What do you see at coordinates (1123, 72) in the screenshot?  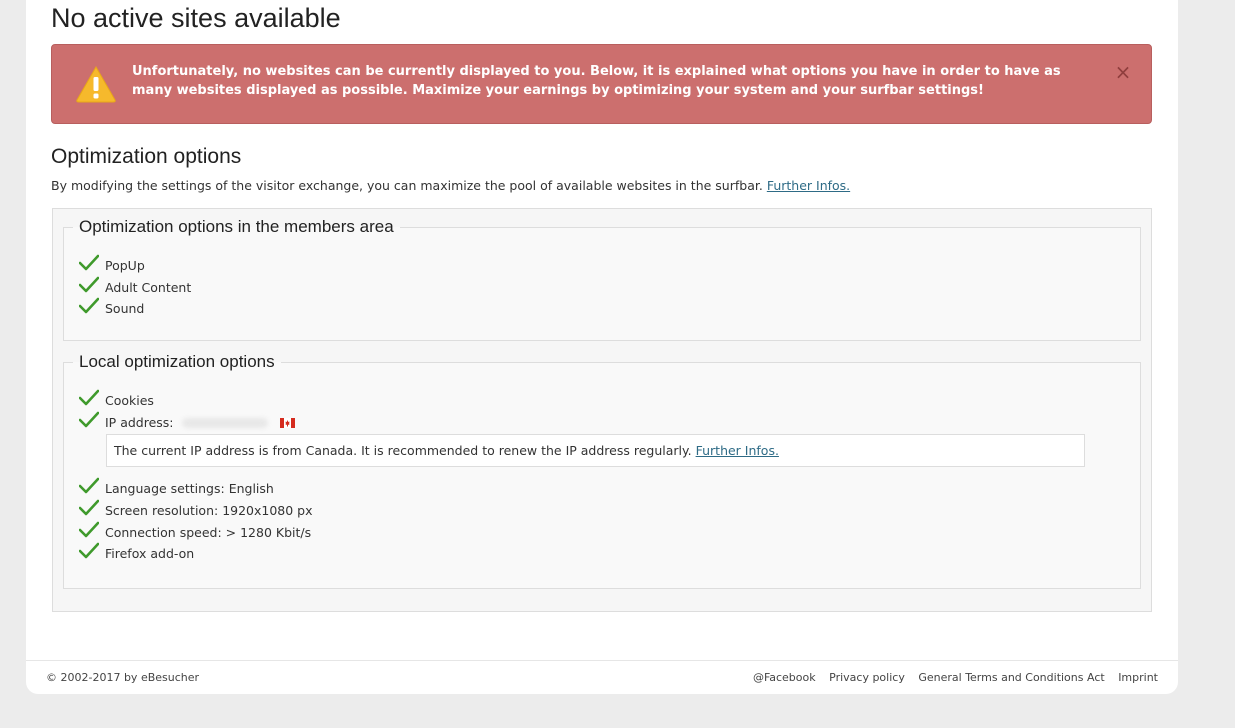 I see `close-icon: ×` at bounding box center [1123, 72].